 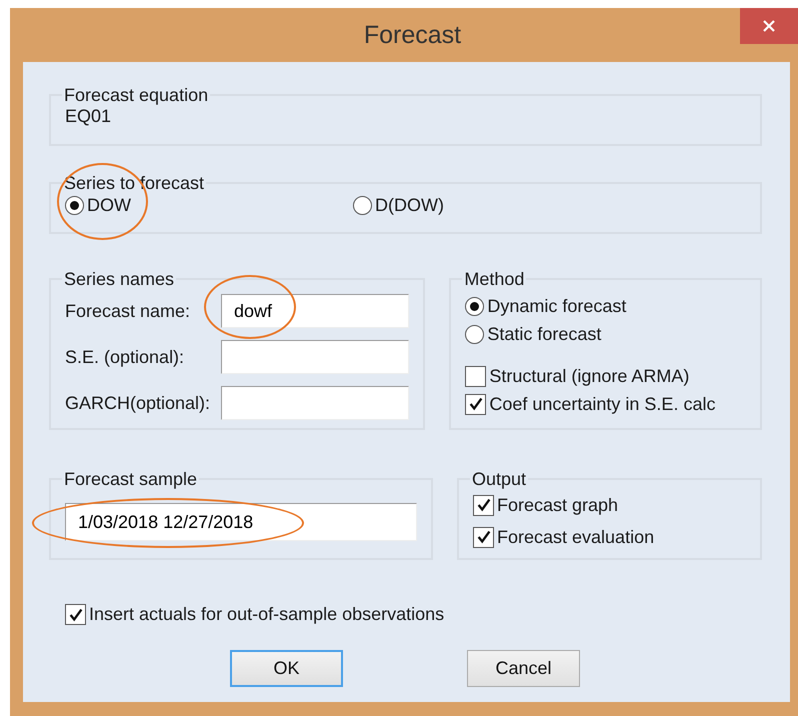 I want to click on dialog-button: Cancel, so click(x=523, y=668).